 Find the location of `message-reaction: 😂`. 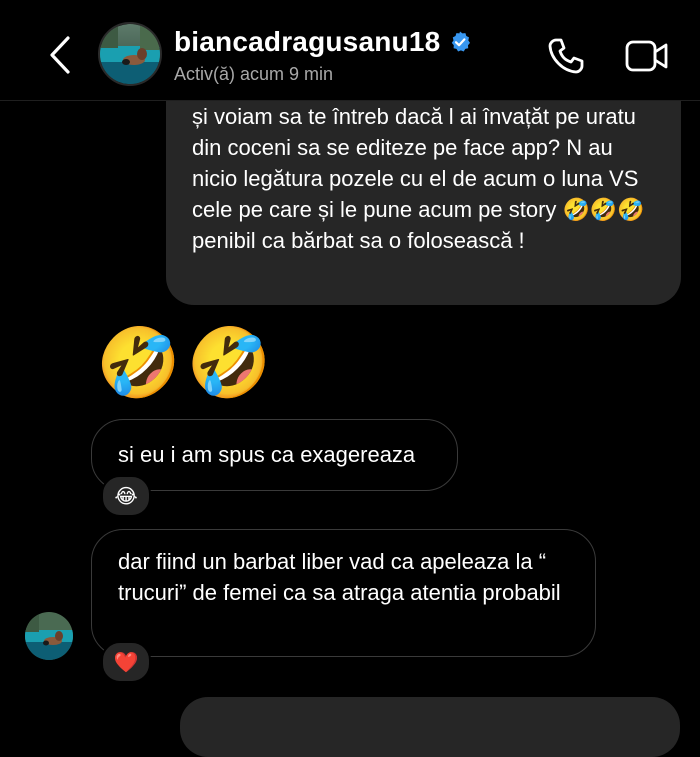

message-reaction: 😂 is located at coordinates (126, 496).